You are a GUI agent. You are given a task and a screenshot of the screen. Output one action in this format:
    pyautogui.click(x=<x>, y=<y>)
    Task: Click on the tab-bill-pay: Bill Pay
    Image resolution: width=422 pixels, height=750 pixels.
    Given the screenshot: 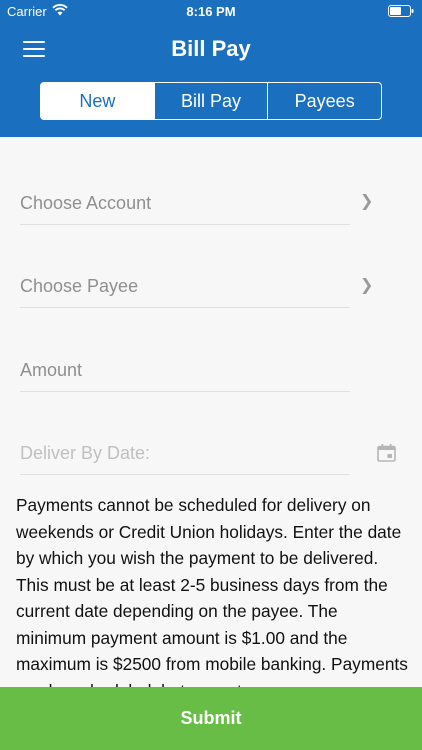 What is the action you would take?
    pyautogui.click(x=210, y=101)
    